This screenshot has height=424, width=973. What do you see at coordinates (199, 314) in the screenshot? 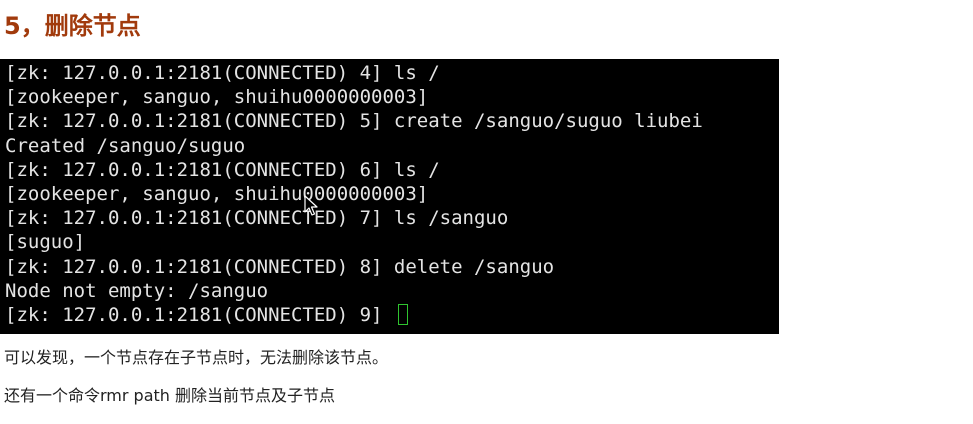
I see `terminal-prompt: [zk: 127.0.0.1:2181(CONNECTED) 9]` at bounding box center [199, 314].